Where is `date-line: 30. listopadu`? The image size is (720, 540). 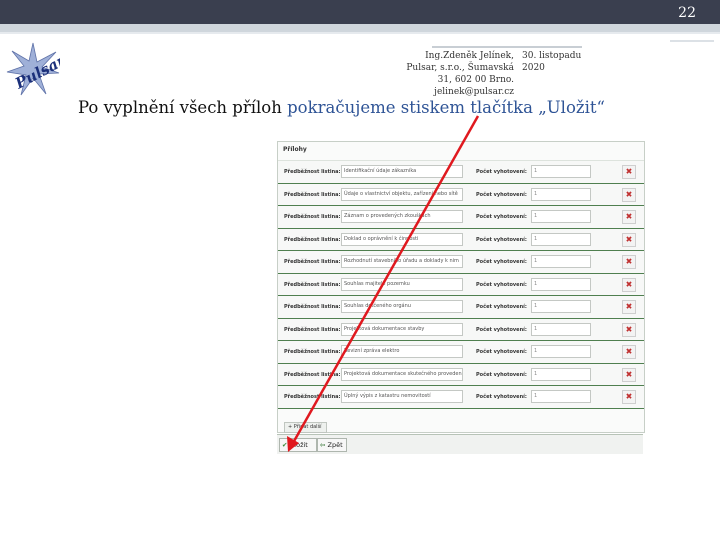 date-line: 30. listopadu is located at coordinates (552, 56).